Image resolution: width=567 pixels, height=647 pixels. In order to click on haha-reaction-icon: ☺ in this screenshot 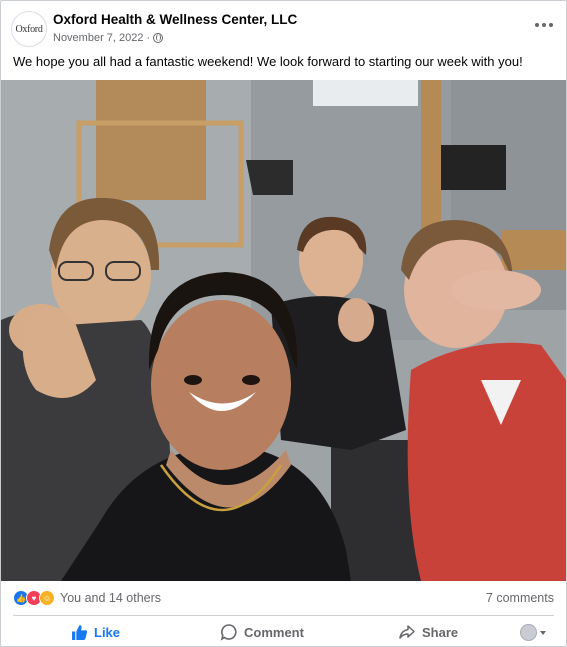, I will do `click(47, 598)`.